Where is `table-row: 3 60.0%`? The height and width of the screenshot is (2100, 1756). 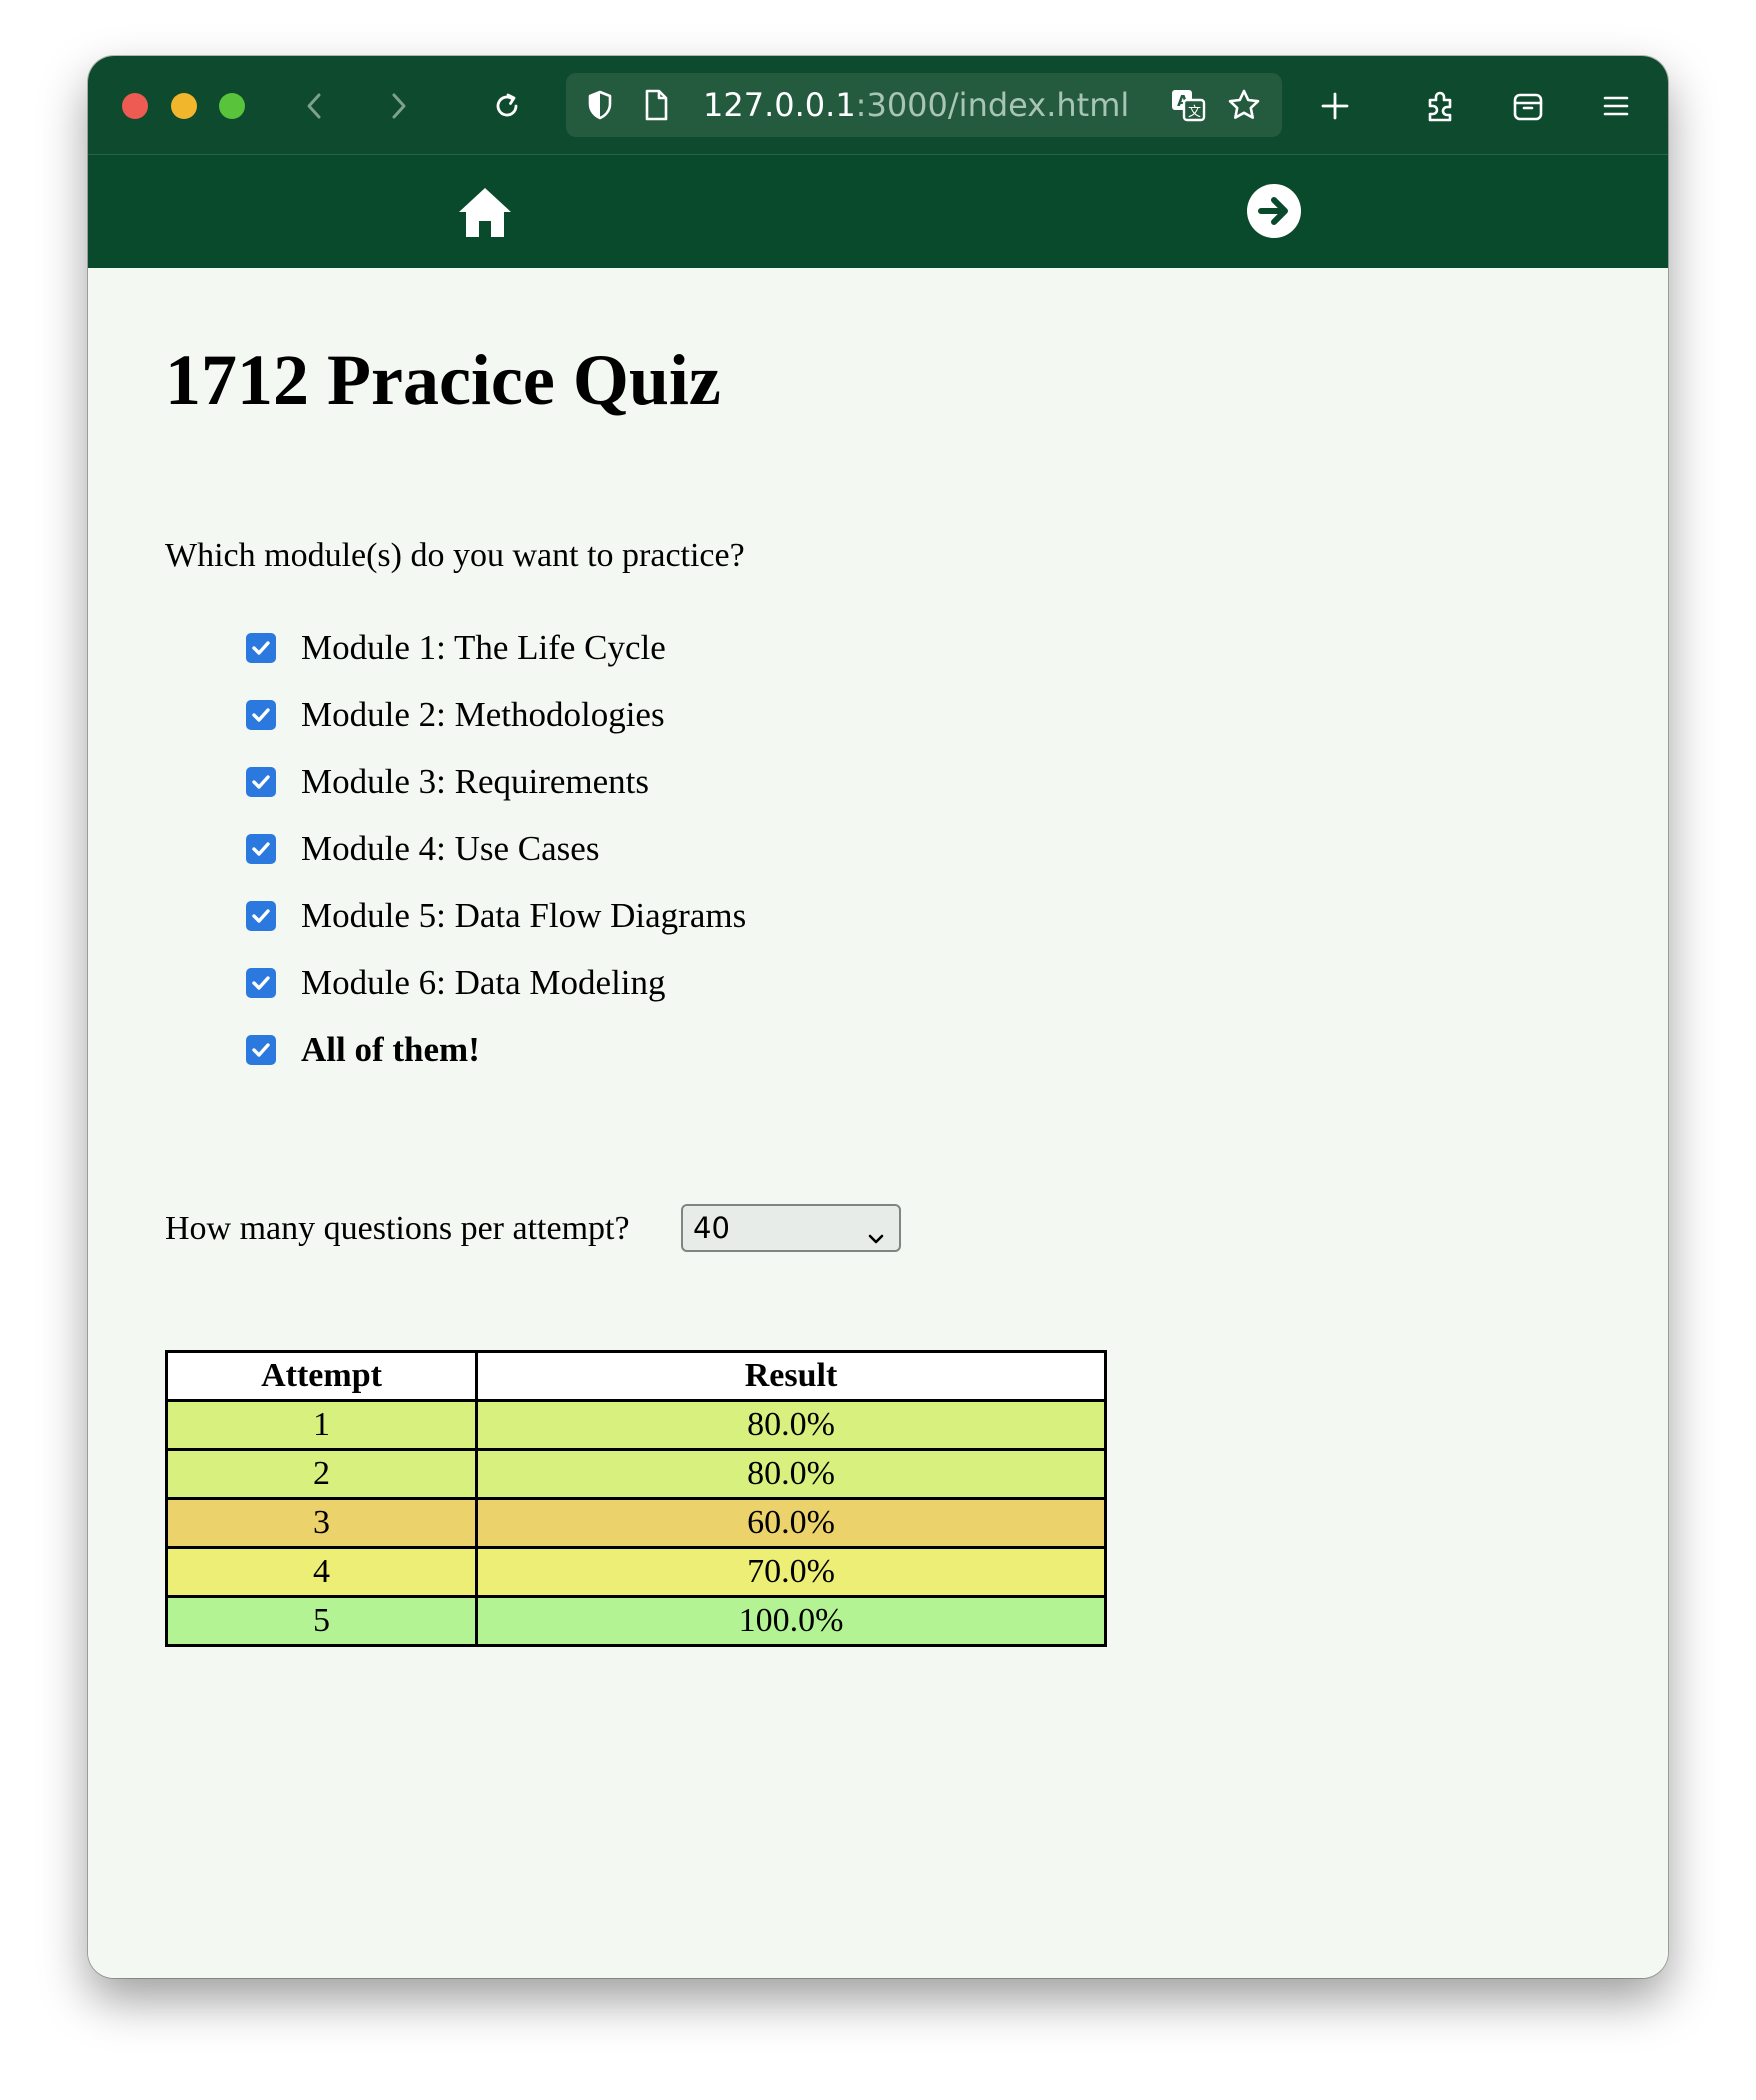 table-row: 3 60.0% is located at coordinates (636, 1523).